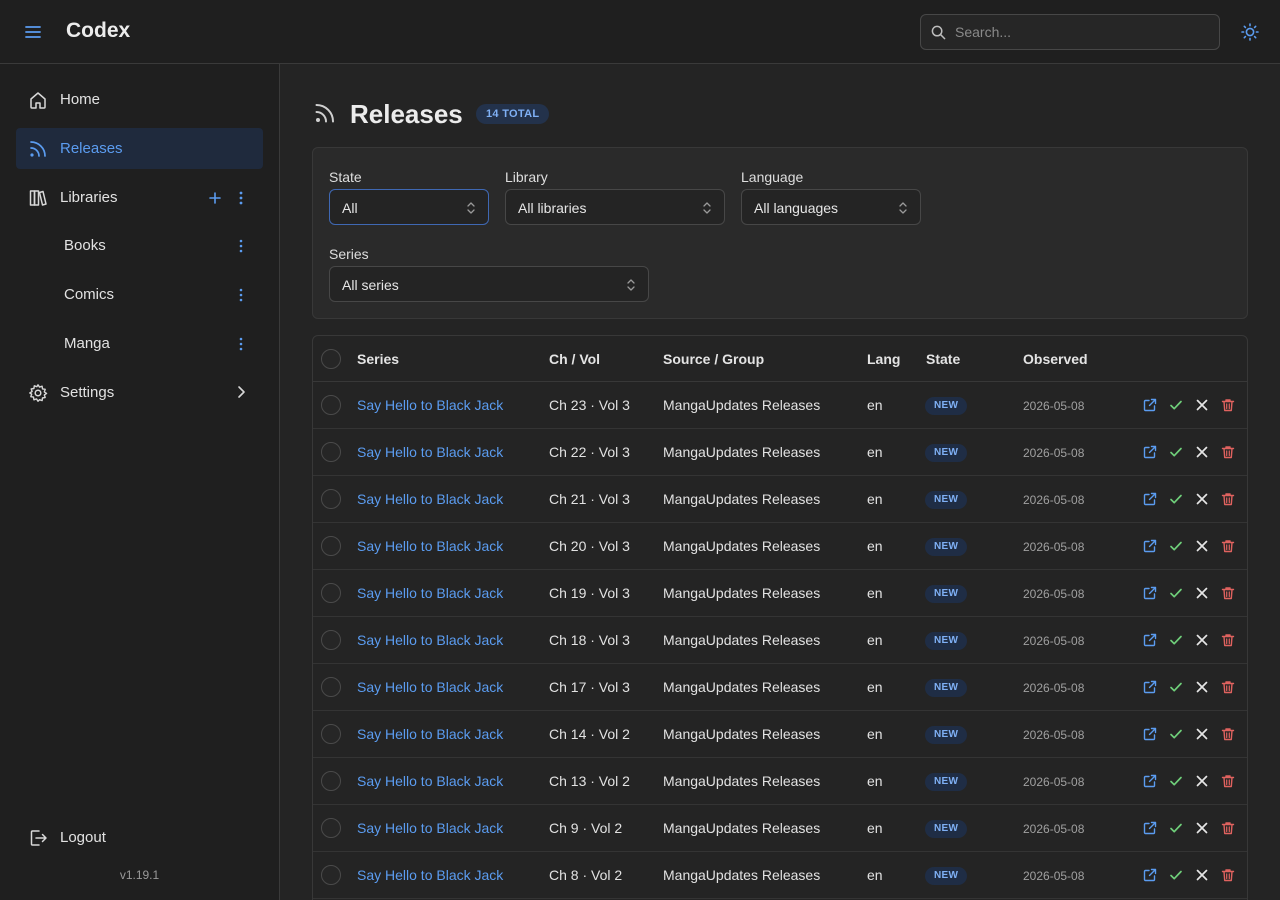 Image resolution: width=1280 pixels, height=900 pixels. What do you see at coordinates (139, 392) in the screenshot?
I see `sidebar-item-settings: Settings` at bounding box center [139, 392].